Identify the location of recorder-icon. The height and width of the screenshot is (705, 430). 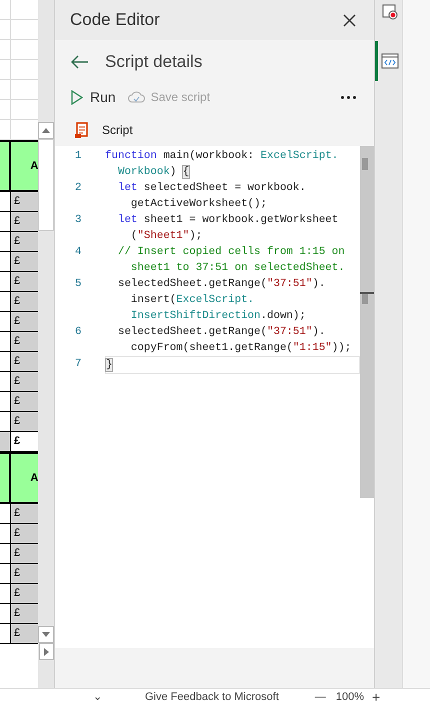
(390, 12).